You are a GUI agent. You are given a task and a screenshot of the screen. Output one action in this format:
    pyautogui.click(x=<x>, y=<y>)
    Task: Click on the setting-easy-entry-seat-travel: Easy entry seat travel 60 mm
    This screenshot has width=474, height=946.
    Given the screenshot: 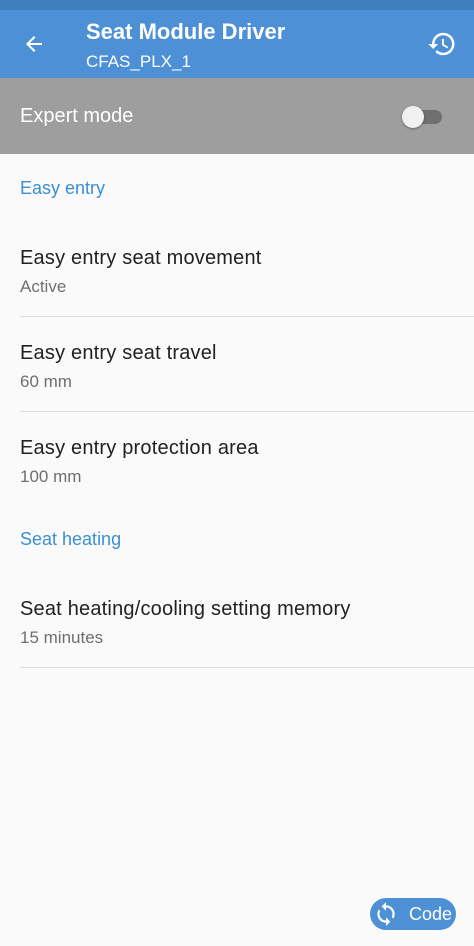 What is the action you would take?
    pyautogui.click(x=237, y=363)
    